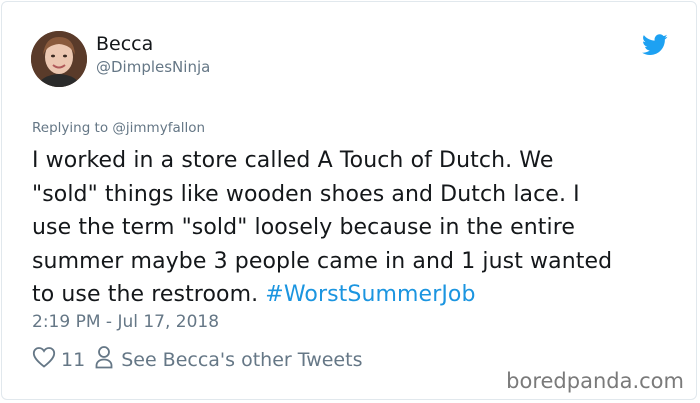 Image resolution: width=700 pixels, height=403 pixels. I want to click on person-icon, so click(104, 359).